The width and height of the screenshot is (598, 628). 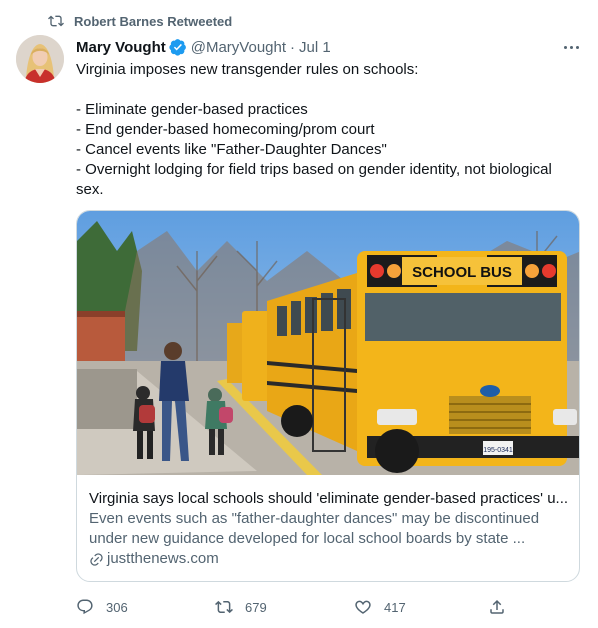 What do you see at coordinates (284, 607) in the screenshot?
I see `retweet-button: 679` at bounding box center [284, 607].